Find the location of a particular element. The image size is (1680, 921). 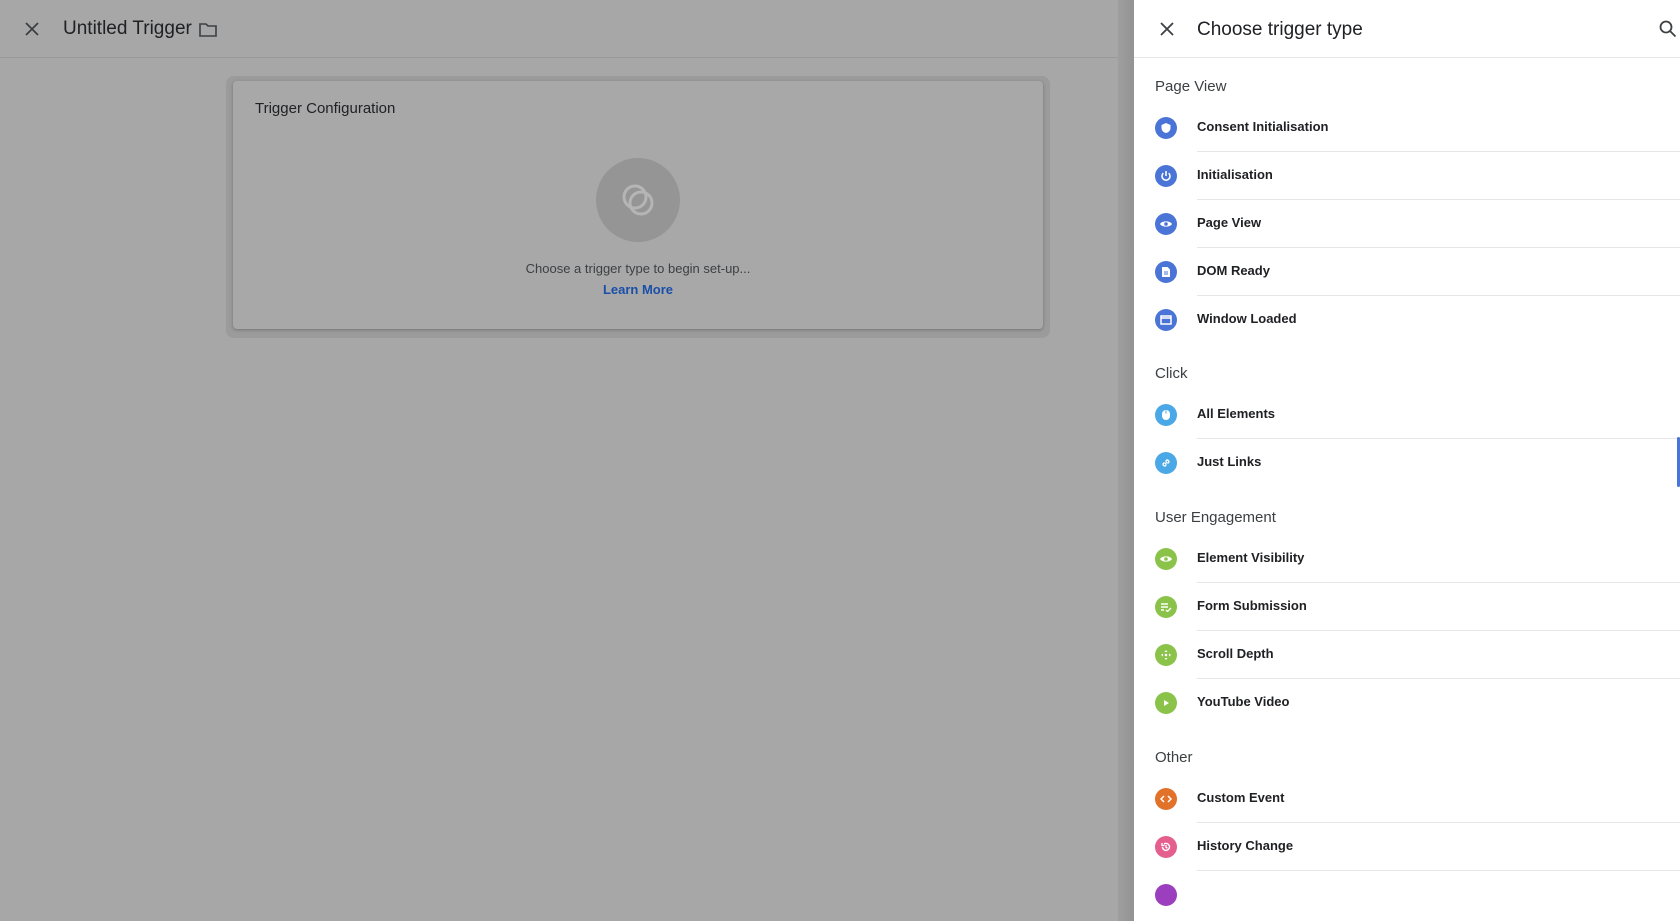

close-editor-button is located at coordinates (32, 29).